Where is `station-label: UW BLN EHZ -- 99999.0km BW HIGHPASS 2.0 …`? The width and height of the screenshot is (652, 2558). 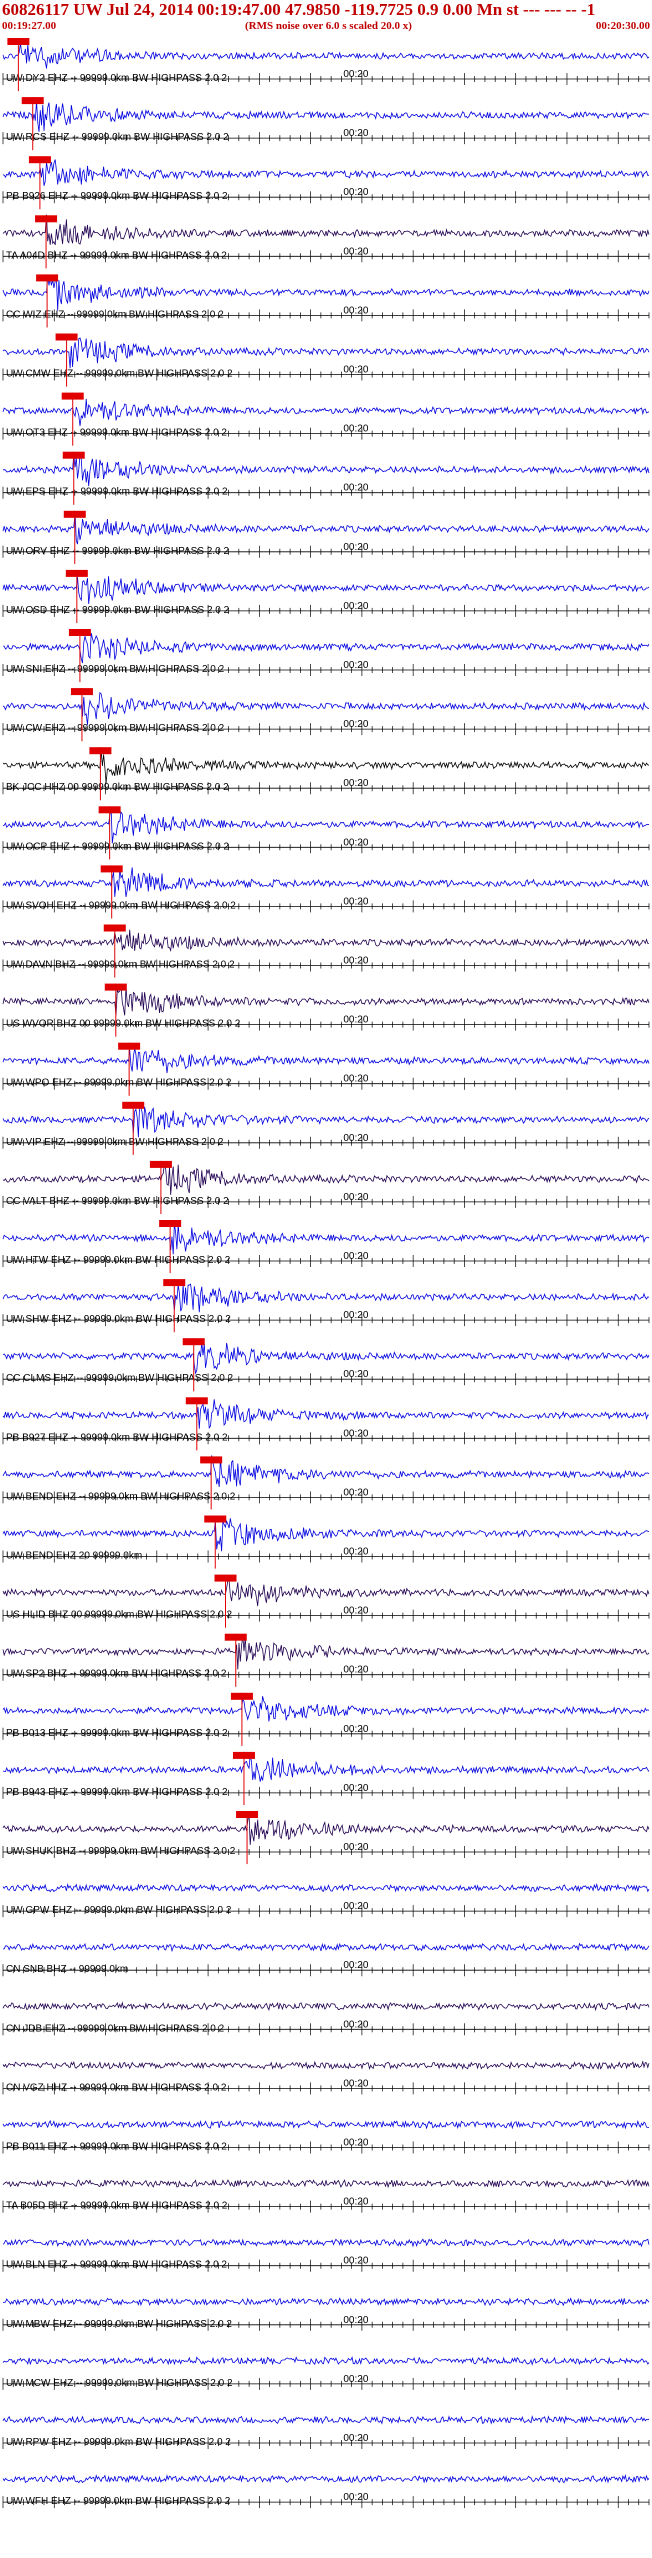 station-label: UW BLN EHZ -- 99999.0km BW HIGHPASS 2.0 … is located at coordinates (116, 2265).